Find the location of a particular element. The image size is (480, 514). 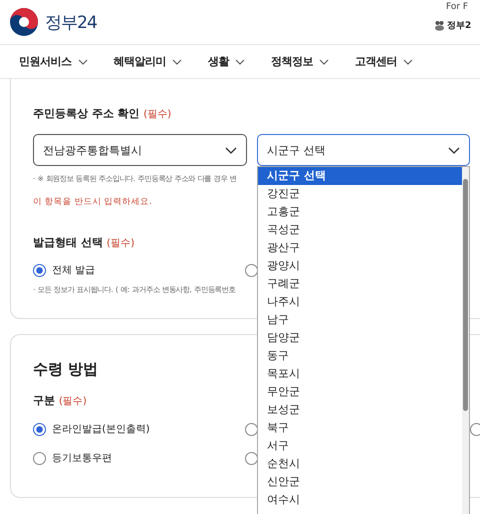

account-link: 정부2 is located at coordinates (459, 25).